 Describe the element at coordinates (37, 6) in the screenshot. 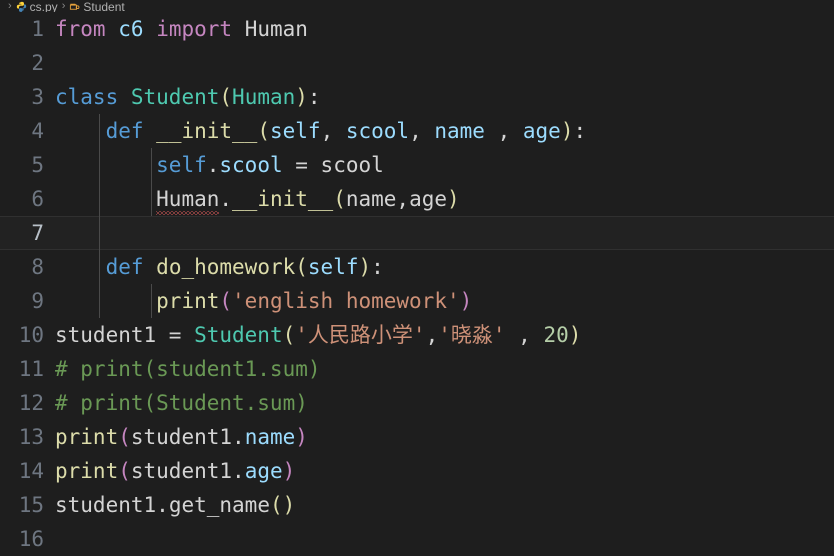

I see `breadcrumb-item-file: cs.py` at that location.